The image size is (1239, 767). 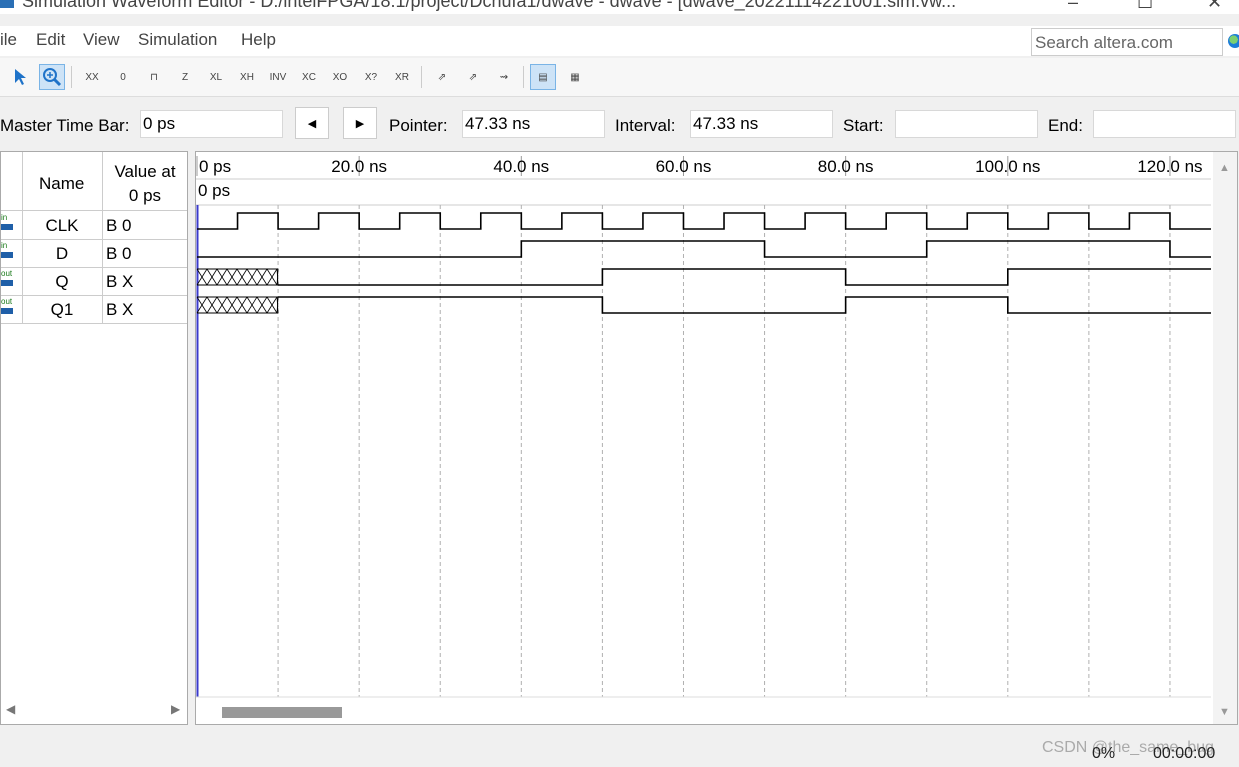 What do you see at coordinates (340, 77) in the screenshot?
I see `overwrite-clock-icon: XO` at bounding box center [340, 77].